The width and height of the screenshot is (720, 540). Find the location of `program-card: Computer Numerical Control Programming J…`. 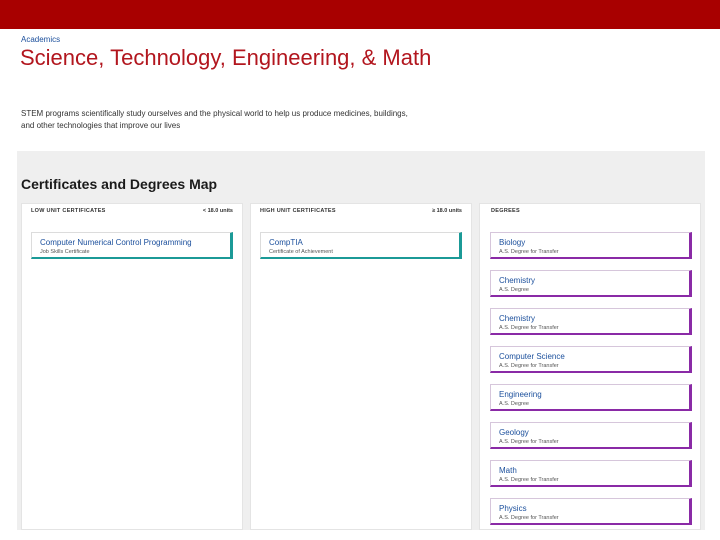

program-card: Computer Numerical Control Programming J… is located at coordinates (132, 245).